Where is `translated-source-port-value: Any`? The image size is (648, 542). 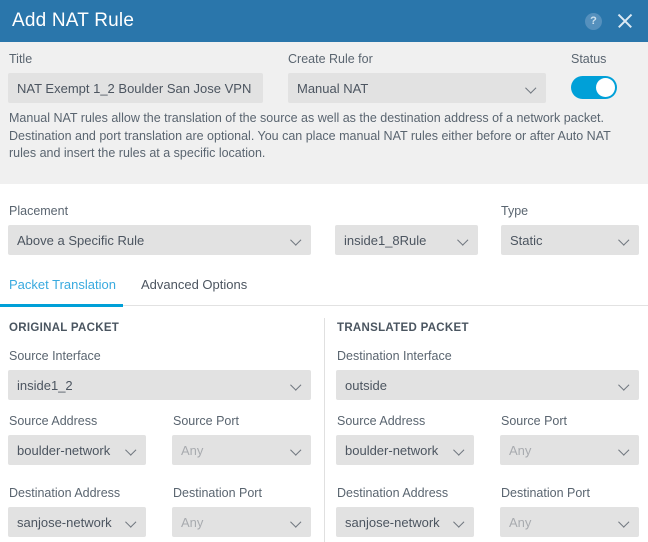
translated-source-port-value: Any is located at coordinates (520, 450).